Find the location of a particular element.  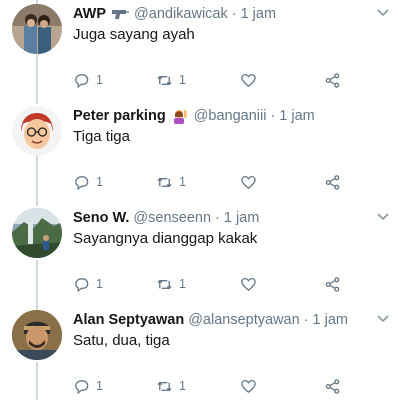

woman-raising-hand-emoji-icon is located at coordinates (180, 116).